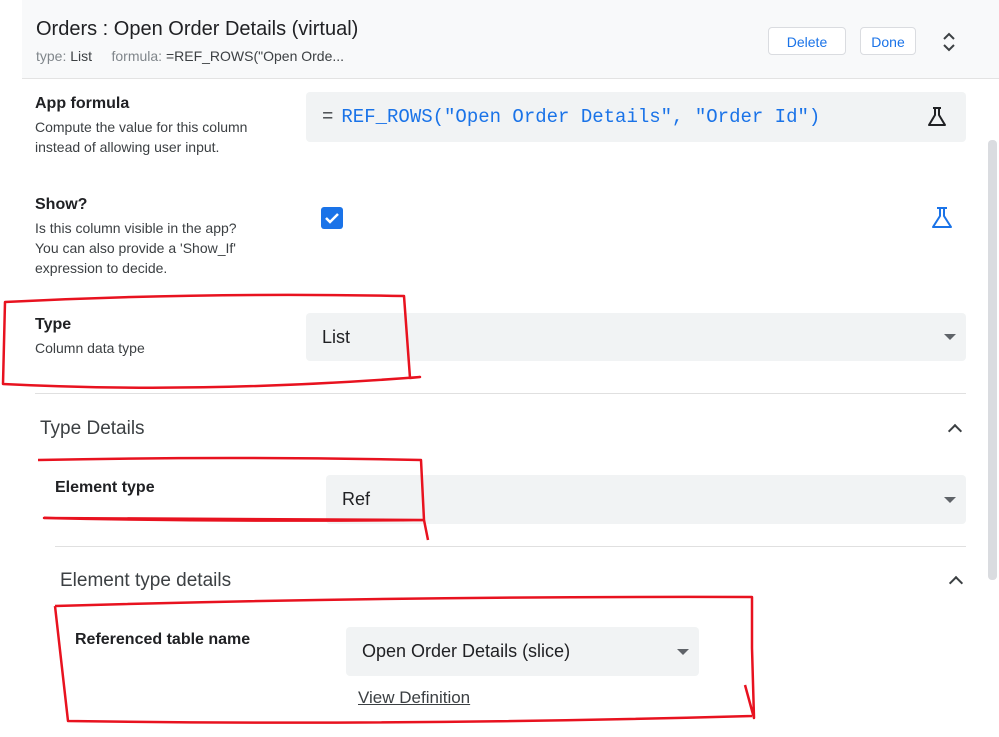 The height and width of the screenshot is (737, 999). What do you see at coordinates (137, 56) in the screenshot?
I see `formula-label: formula:` at bounding box center [137, 56].